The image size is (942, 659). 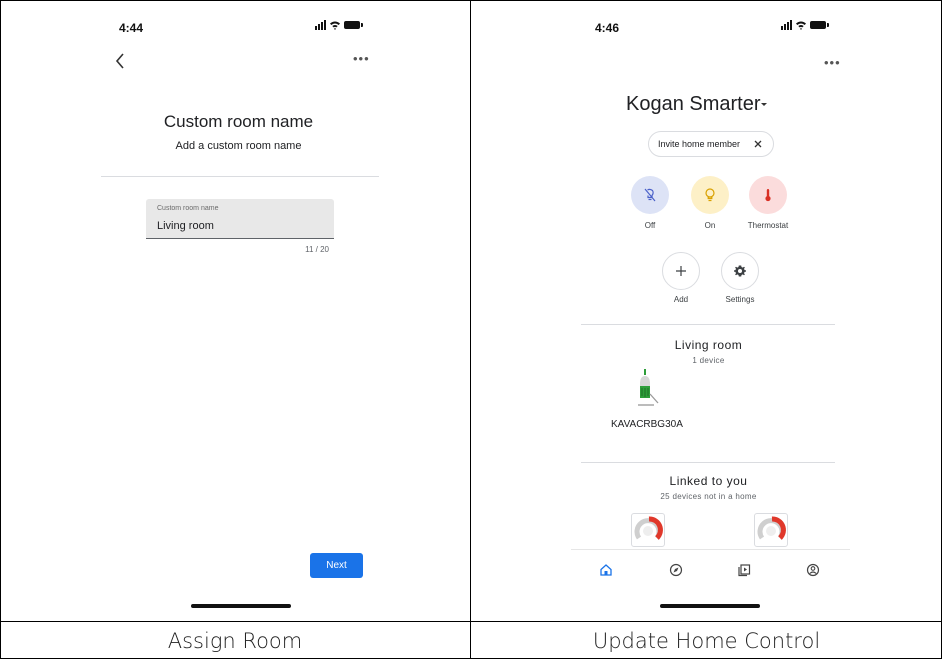 What do you see at coordinates (740, 299) in the screenshot?
I see `settings-label: Settings` at bounding box center [740, 299].